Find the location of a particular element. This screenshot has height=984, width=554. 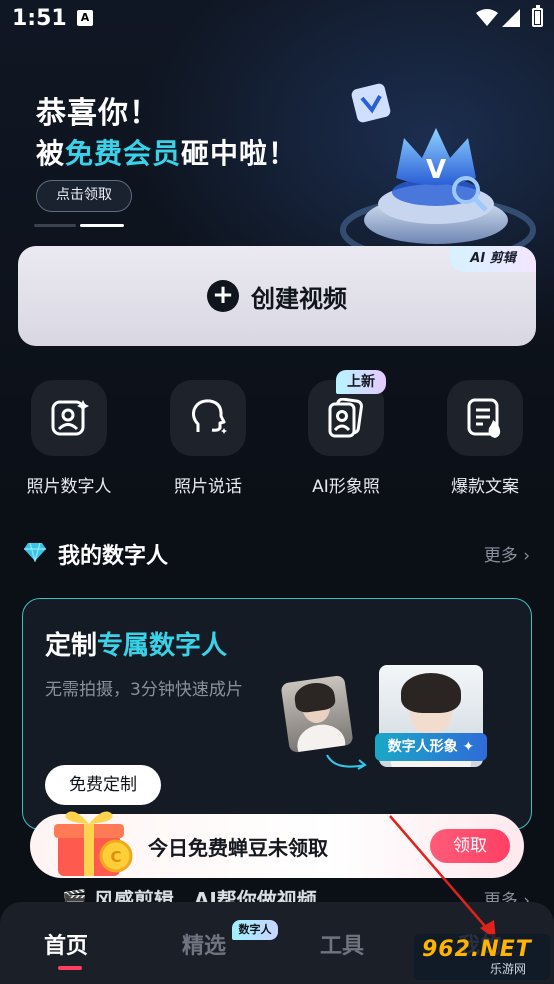

vip-crown-illustration: V is located at coordinates (438, 173).